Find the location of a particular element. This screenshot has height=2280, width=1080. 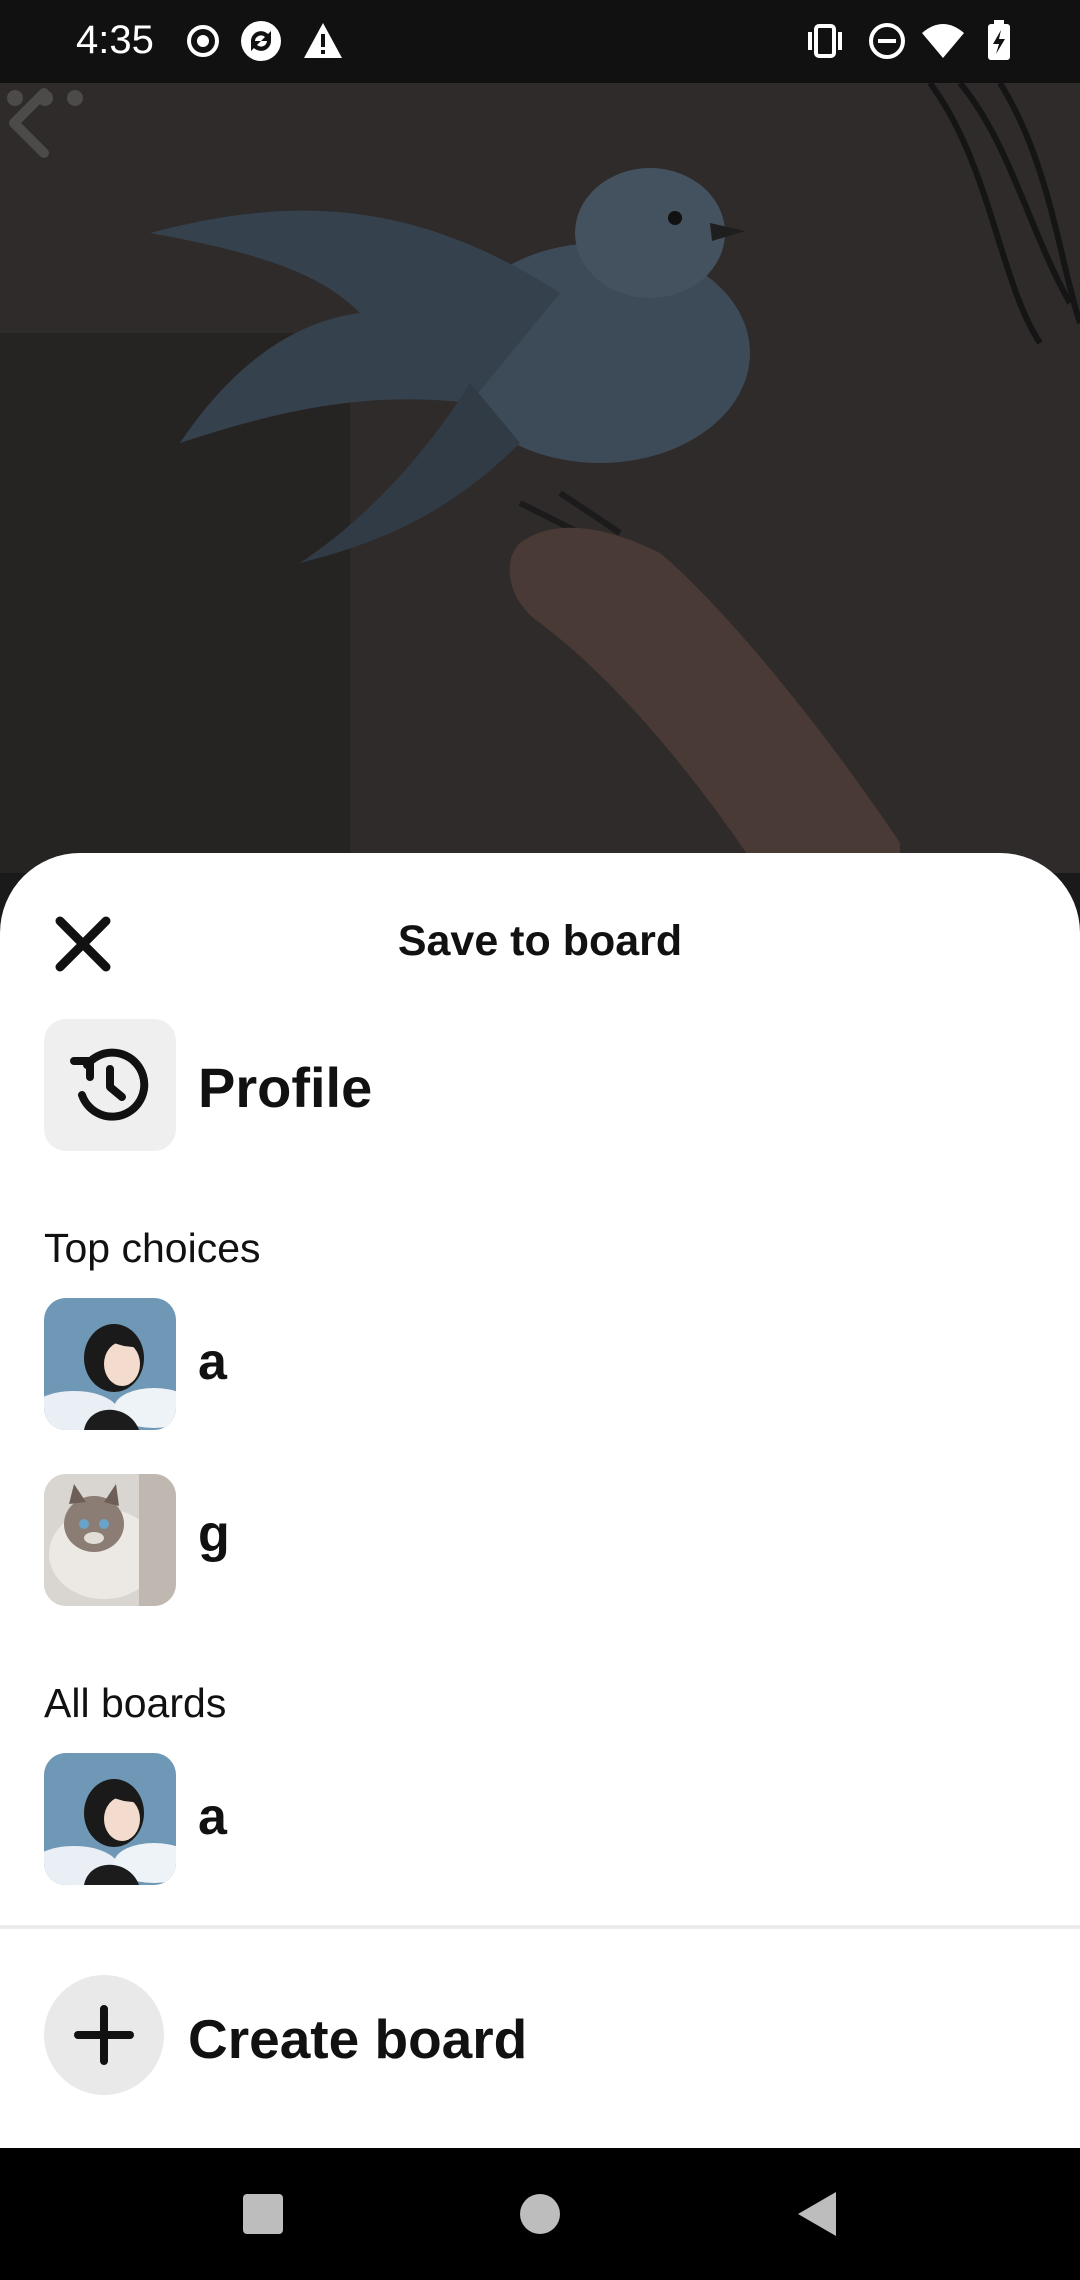

history-icon is located at coordinates (109, 1084).